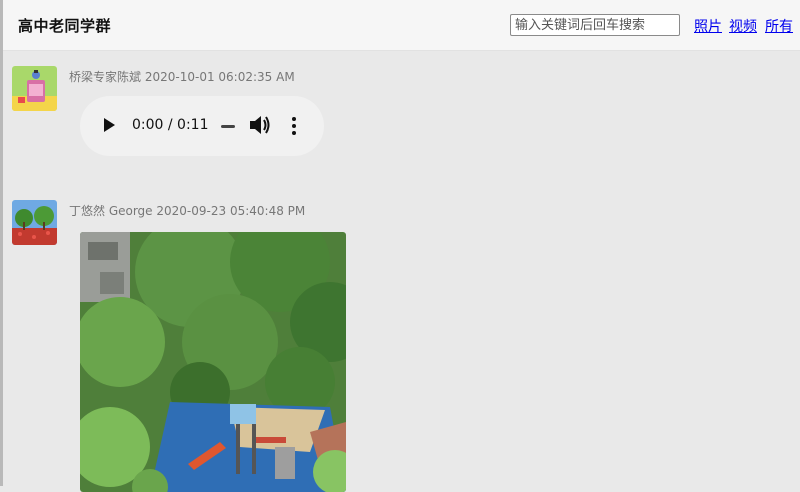  What do you see at coordinates (294, 126) in the screenshot?
I see `more-vertical-icon` at bounding box center [294, 126].